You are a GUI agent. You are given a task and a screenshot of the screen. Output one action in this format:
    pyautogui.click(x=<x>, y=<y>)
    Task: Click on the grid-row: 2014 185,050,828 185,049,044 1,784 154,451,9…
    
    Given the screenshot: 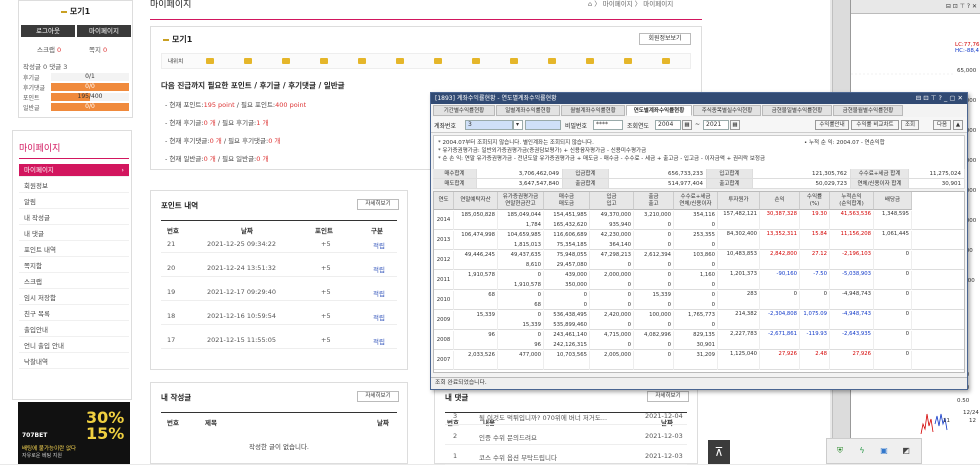 What is the action you would take?
    pyautogui.click(x=699, y=220)
    